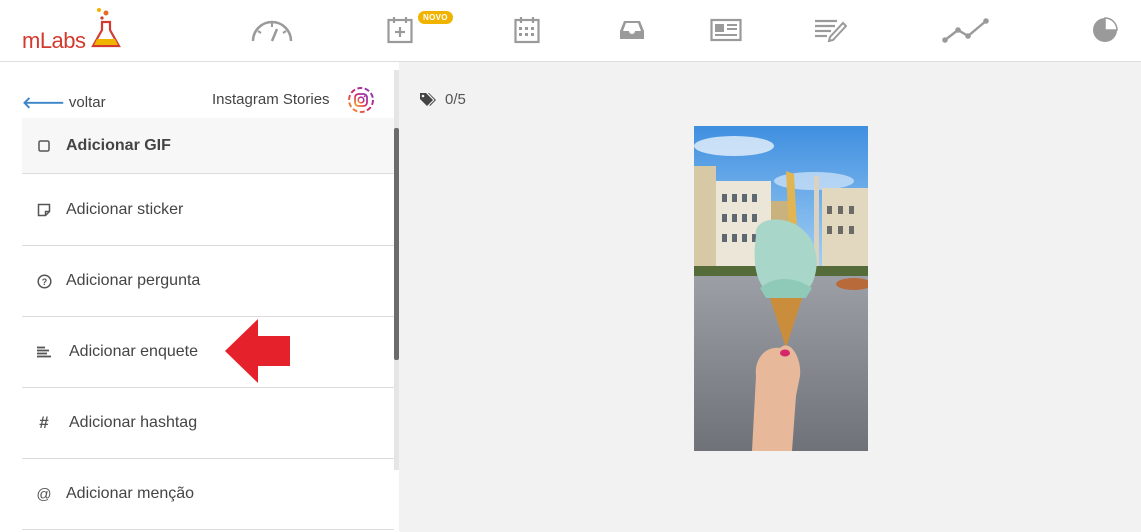  What do you see at coordinates (130, 493) in the screenshot?
I see `list-item-label: Adicionar menção` at bounding box center [130, 493].